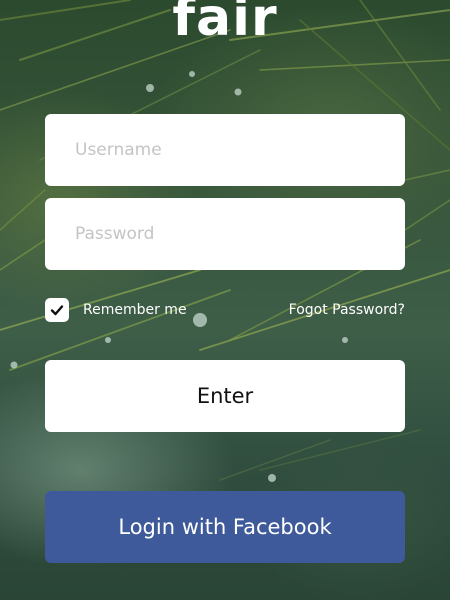  I want to click on forgot-password-link: Fogot Password?, so click(347, 310).